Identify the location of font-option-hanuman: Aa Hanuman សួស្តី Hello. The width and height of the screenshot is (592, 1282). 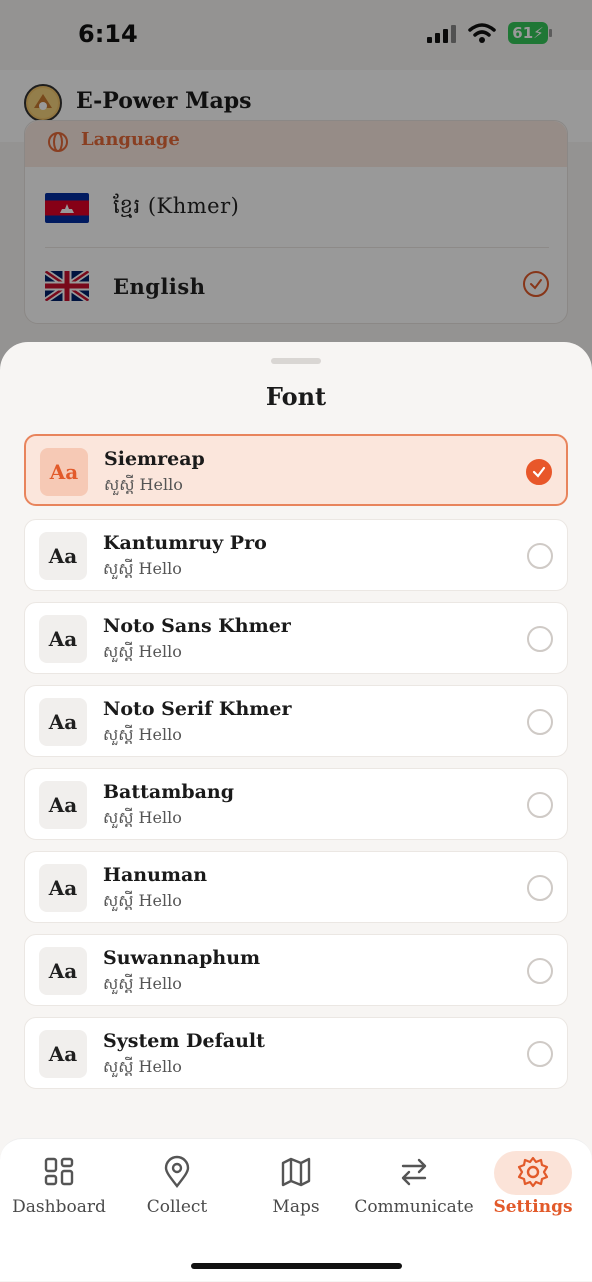
(296, 887).